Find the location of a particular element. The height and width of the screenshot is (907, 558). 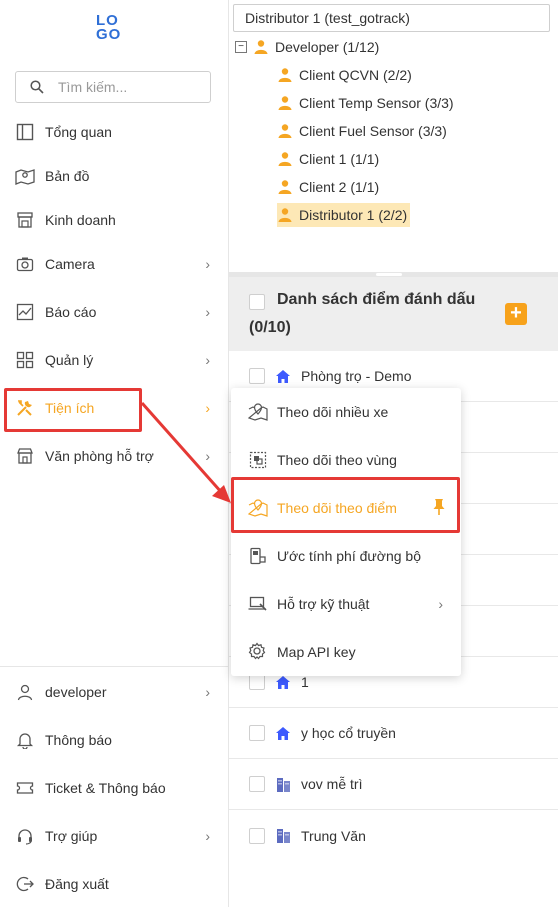

tree-node-label: Client 2 (1/1) is located at coordinates (339, 187).